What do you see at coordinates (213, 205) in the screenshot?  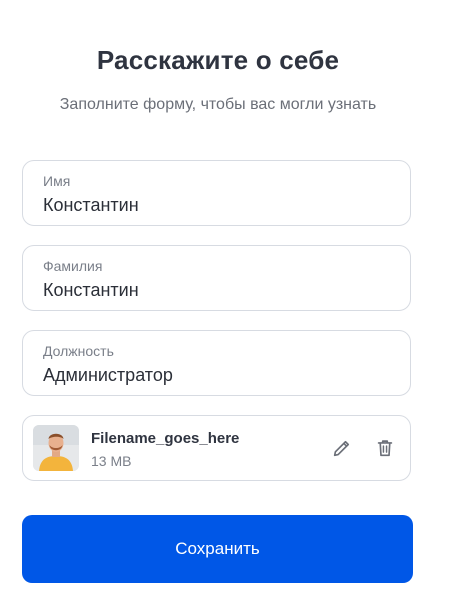 I see `first-name-input` at bounding box center [213, 205].